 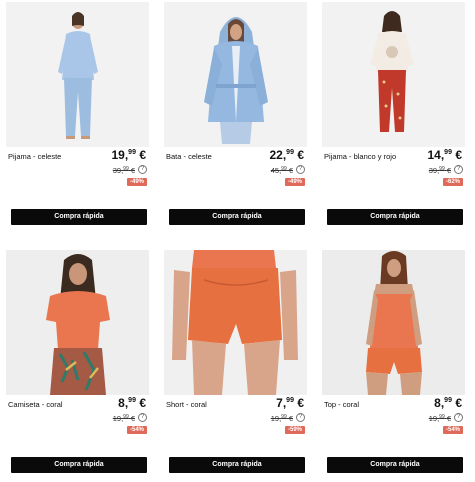 I want to click on product-name: Bata - celeste, so click(x=189, y=156).